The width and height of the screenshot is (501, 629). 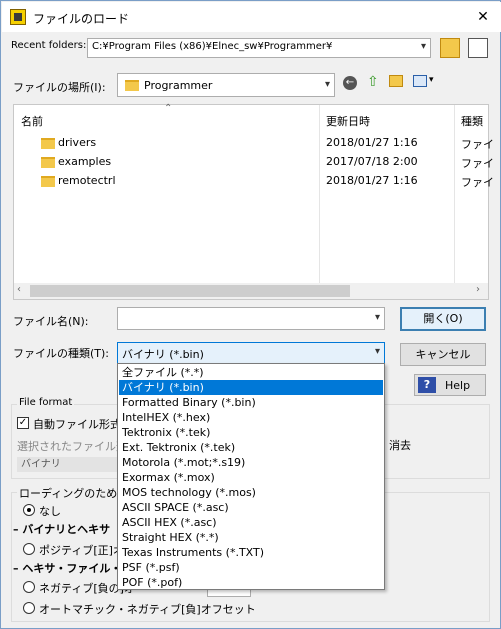 I want to click on document-icon, so click(x=478, y=48).